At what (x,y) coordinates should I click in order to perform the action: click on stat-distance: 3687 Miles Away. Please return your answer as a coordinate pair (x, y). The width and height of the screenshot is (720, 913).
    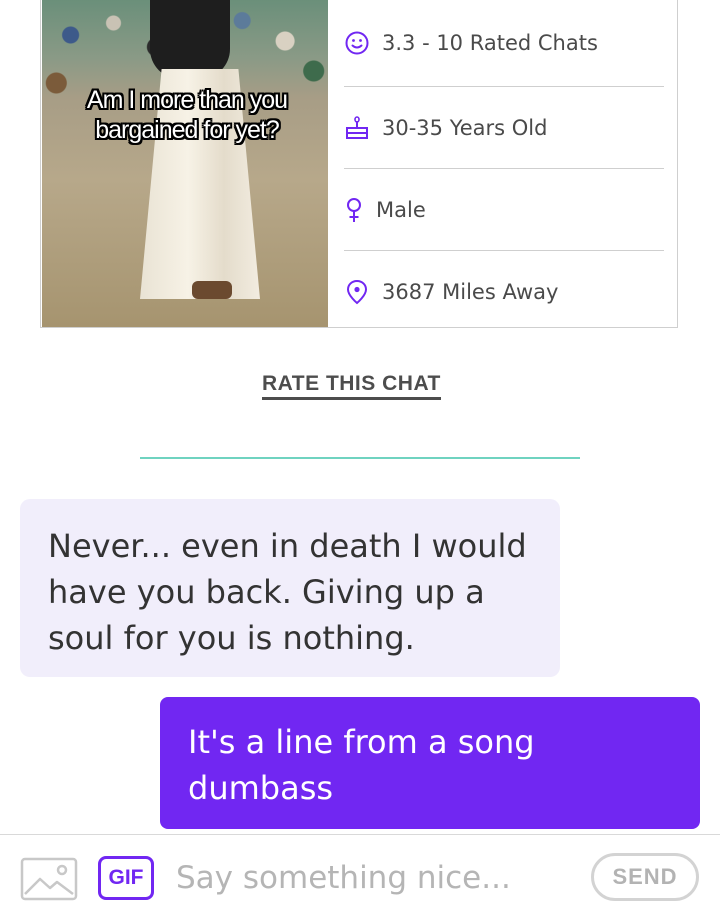
    Looking at the image, I should click on (504, 291).